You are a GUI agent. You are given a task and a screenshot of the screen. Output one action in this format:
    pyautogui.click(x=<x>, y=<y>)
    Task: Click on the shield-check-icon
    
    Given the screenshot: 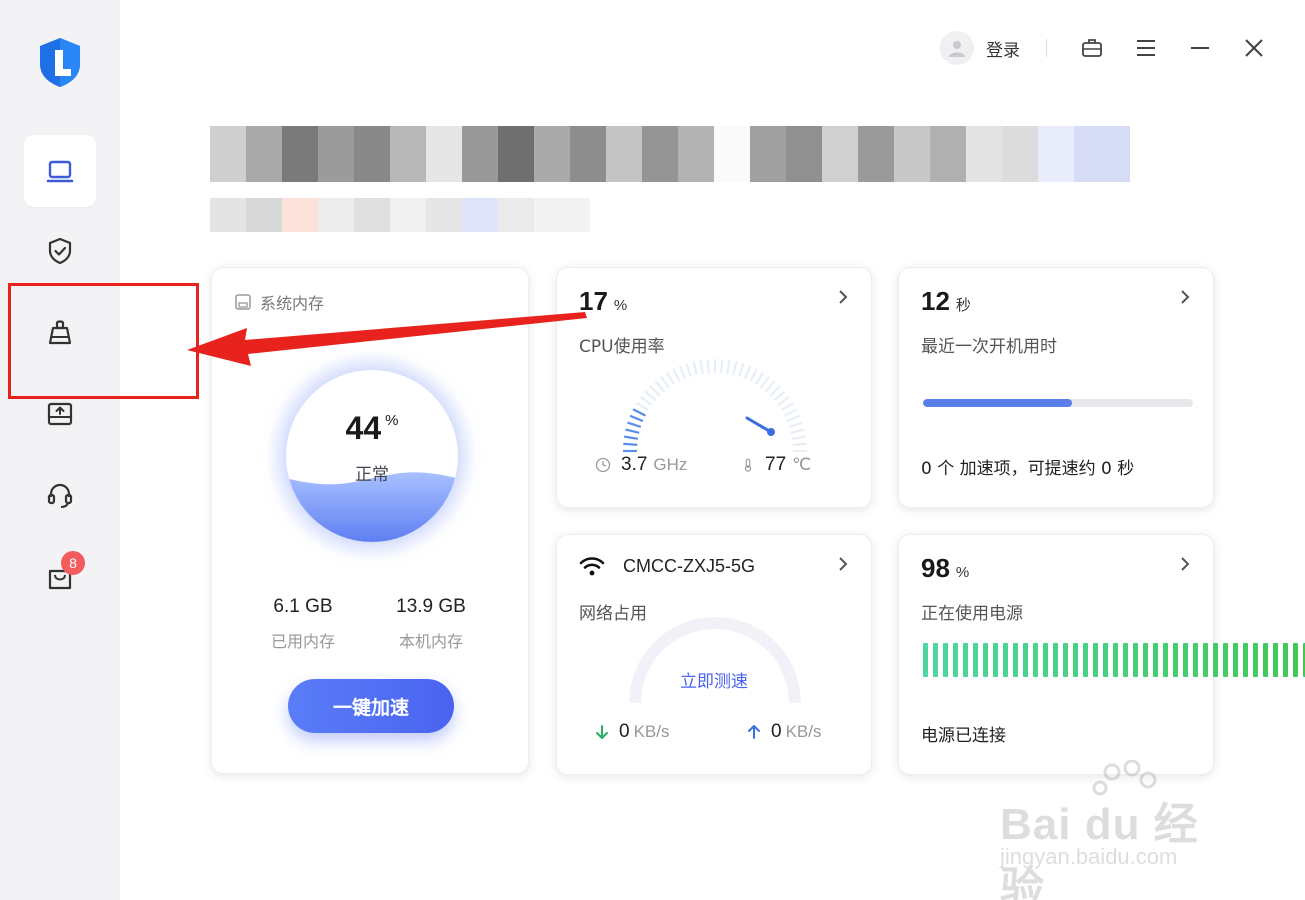 What is the action you would take?
    pyautogui.click(x=60, y=251)
    